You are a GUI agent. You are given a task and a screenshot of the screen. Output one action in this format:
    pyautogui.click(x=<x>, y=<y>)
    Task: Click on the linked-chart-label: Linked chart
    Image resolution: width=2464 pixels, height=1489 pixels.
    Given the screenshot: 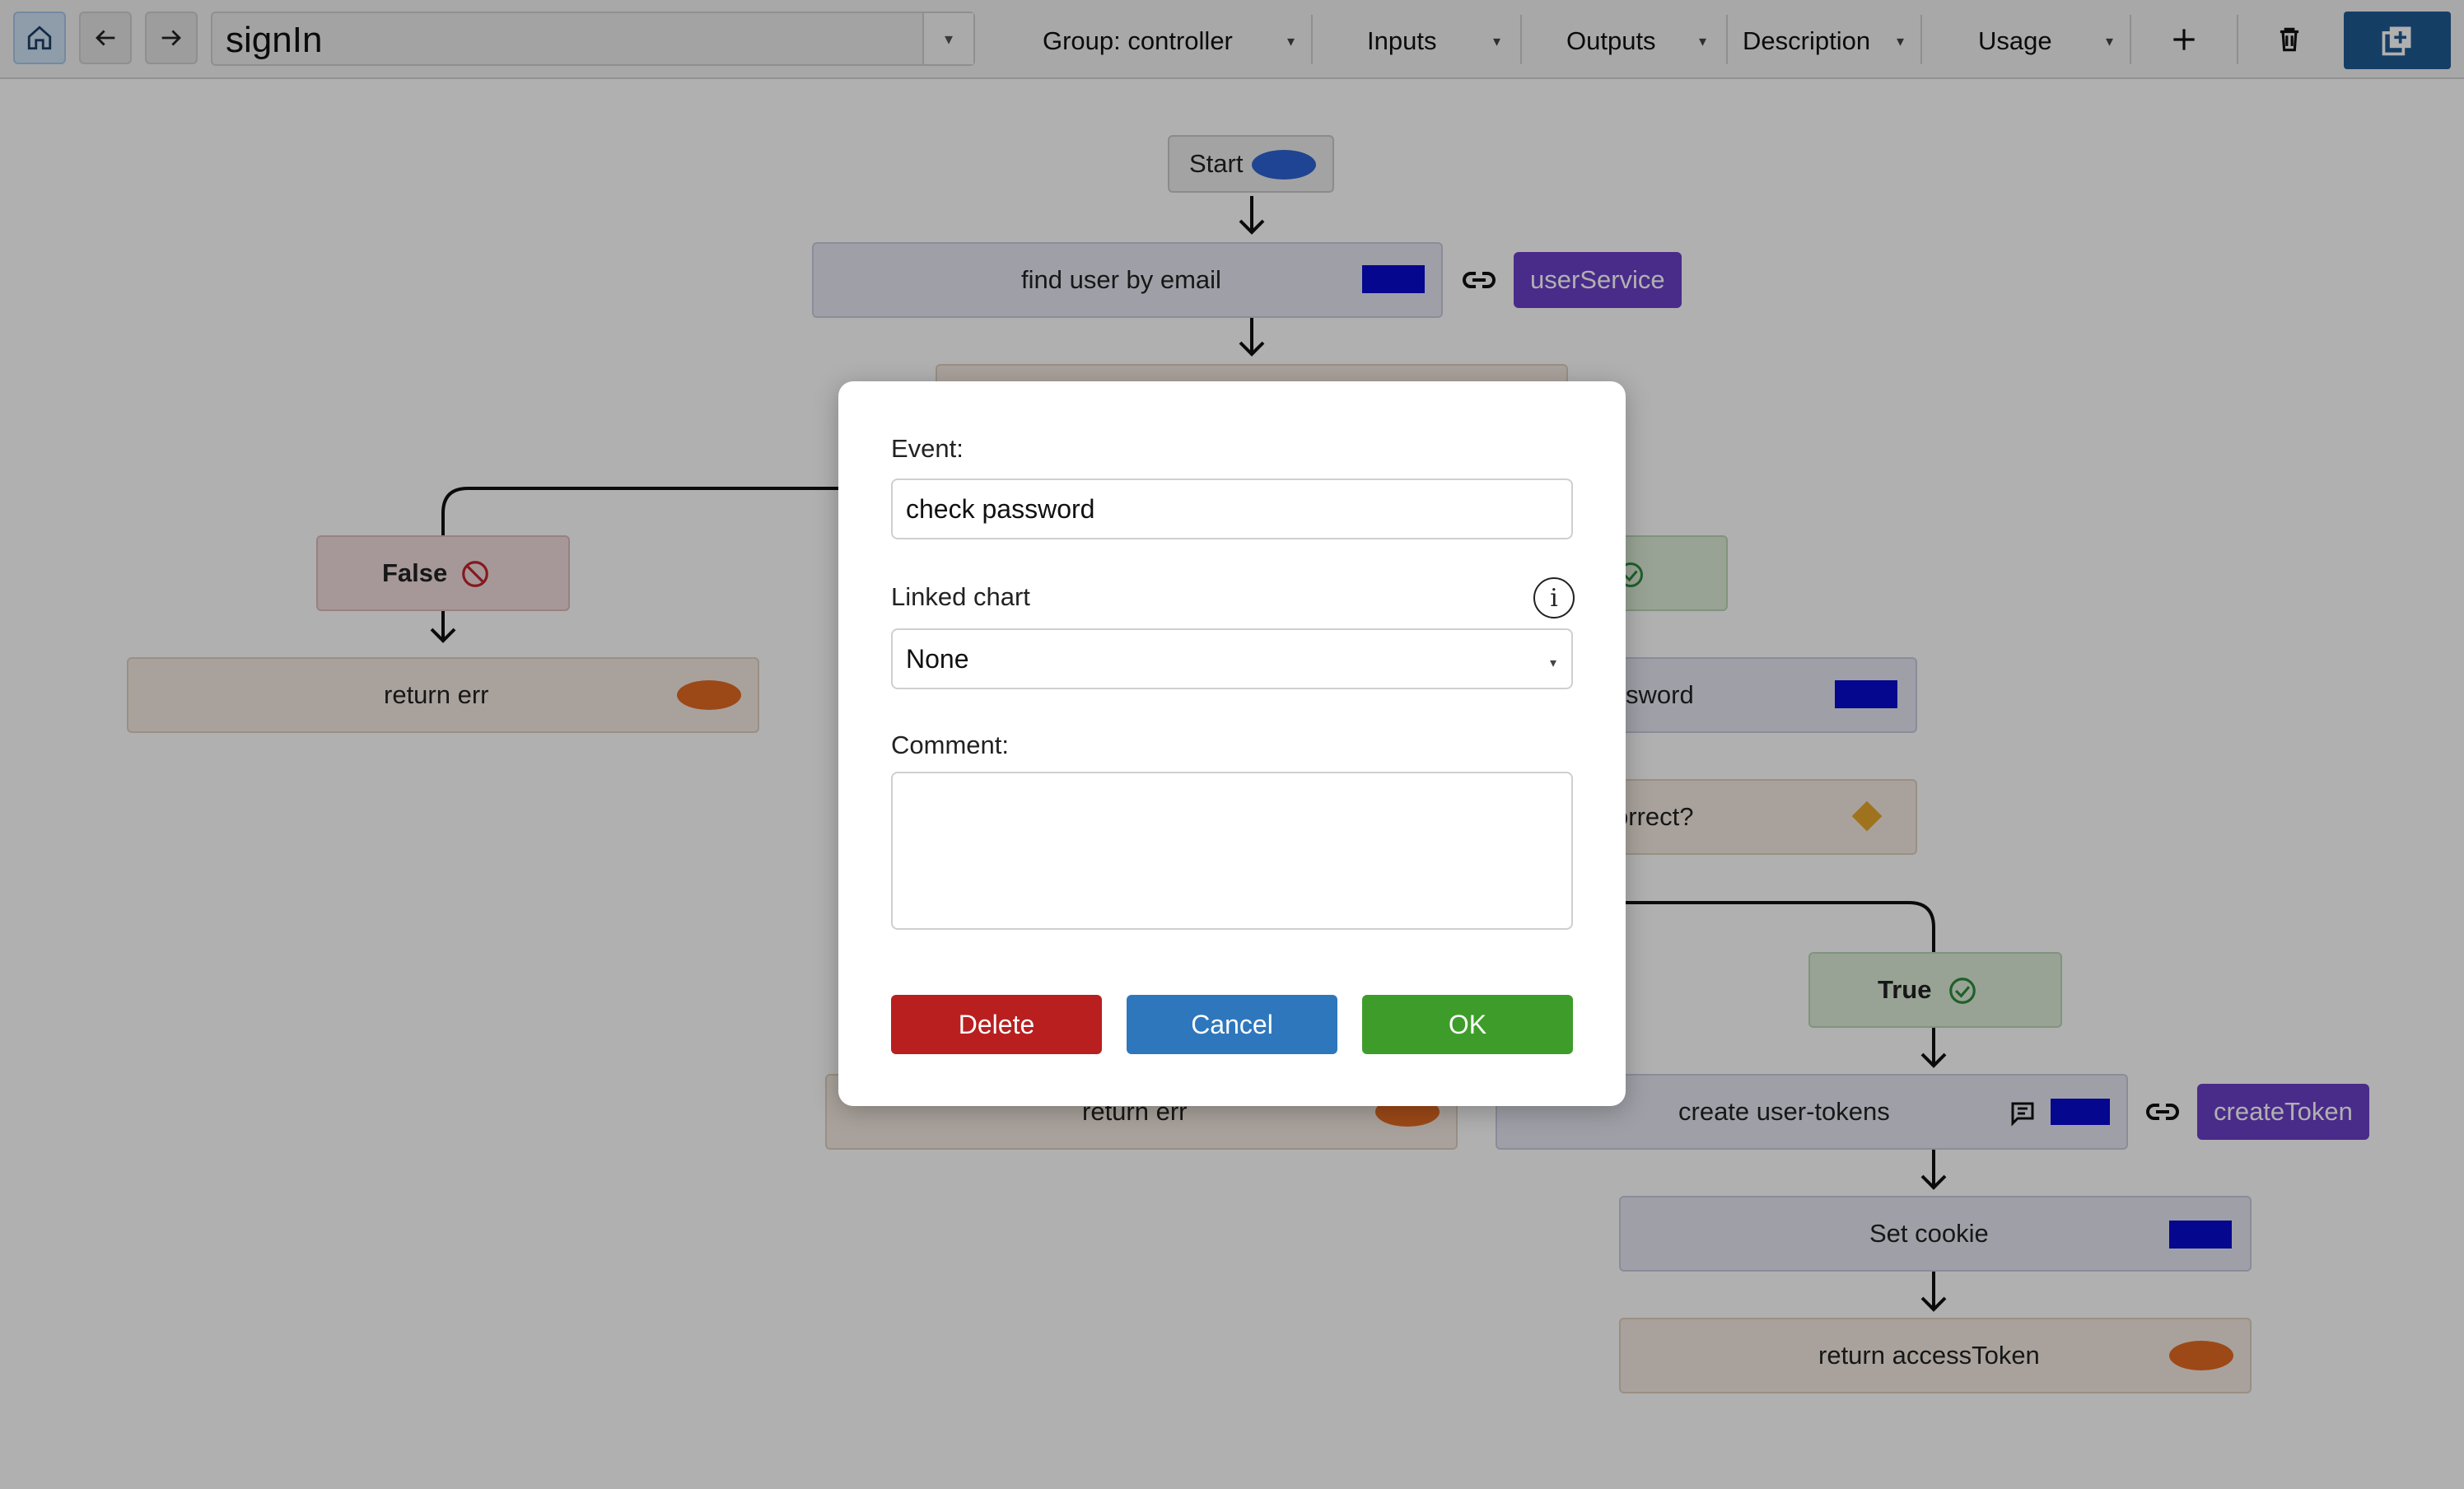 What is the action you would take?
    pyautogui.click(x=960, y=596)
    